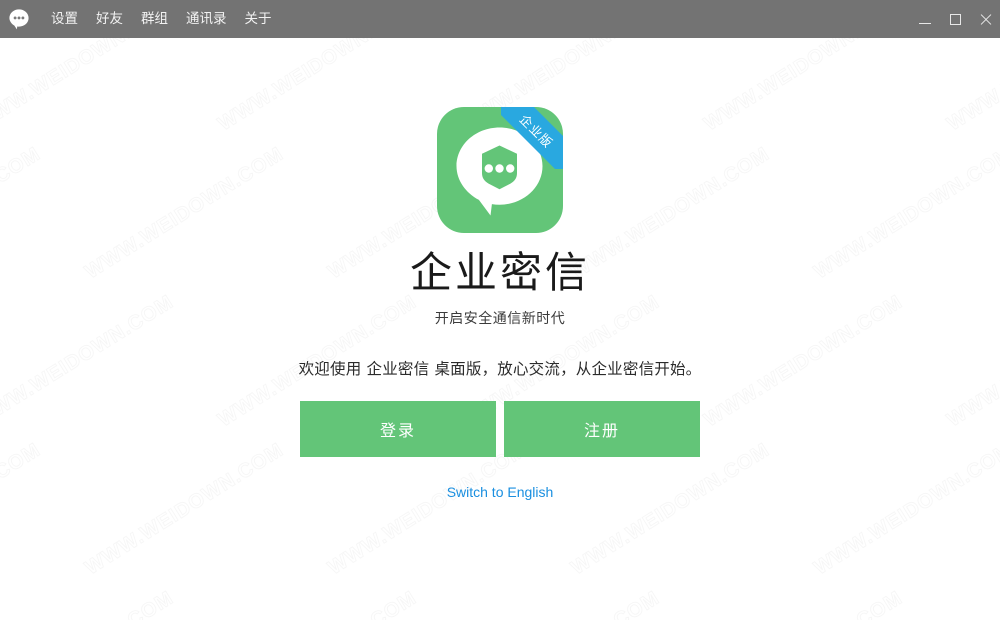 The width and height of the screenshot is (1000, 620). Describe the element at coordinates (602, 429) in the screenshot. I see `register-button: 注册` at that location.